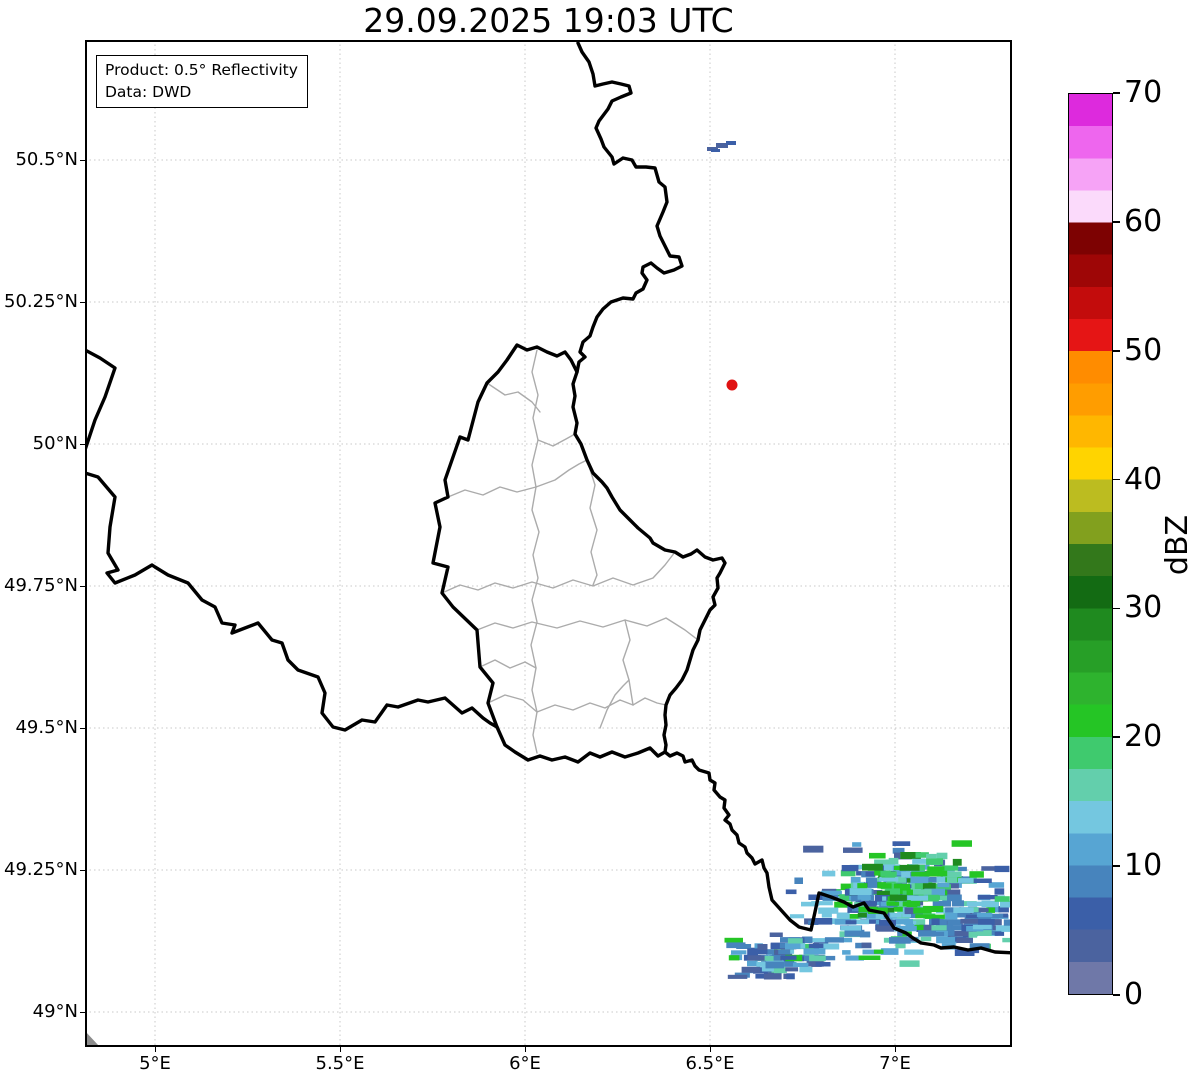 The height and width of the screenshot is (1081, 1202). Describe the element at coordinates (1134, 994) in the screenshot. I see `colorbar-tick-label: 0` at that location.